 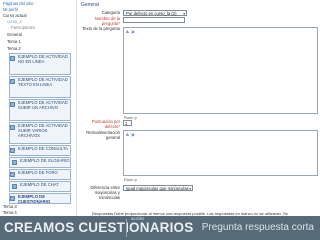 I want to click on activity-label: EJEMPLO DE CUESTIONARIO, so click(x=44, y=199).